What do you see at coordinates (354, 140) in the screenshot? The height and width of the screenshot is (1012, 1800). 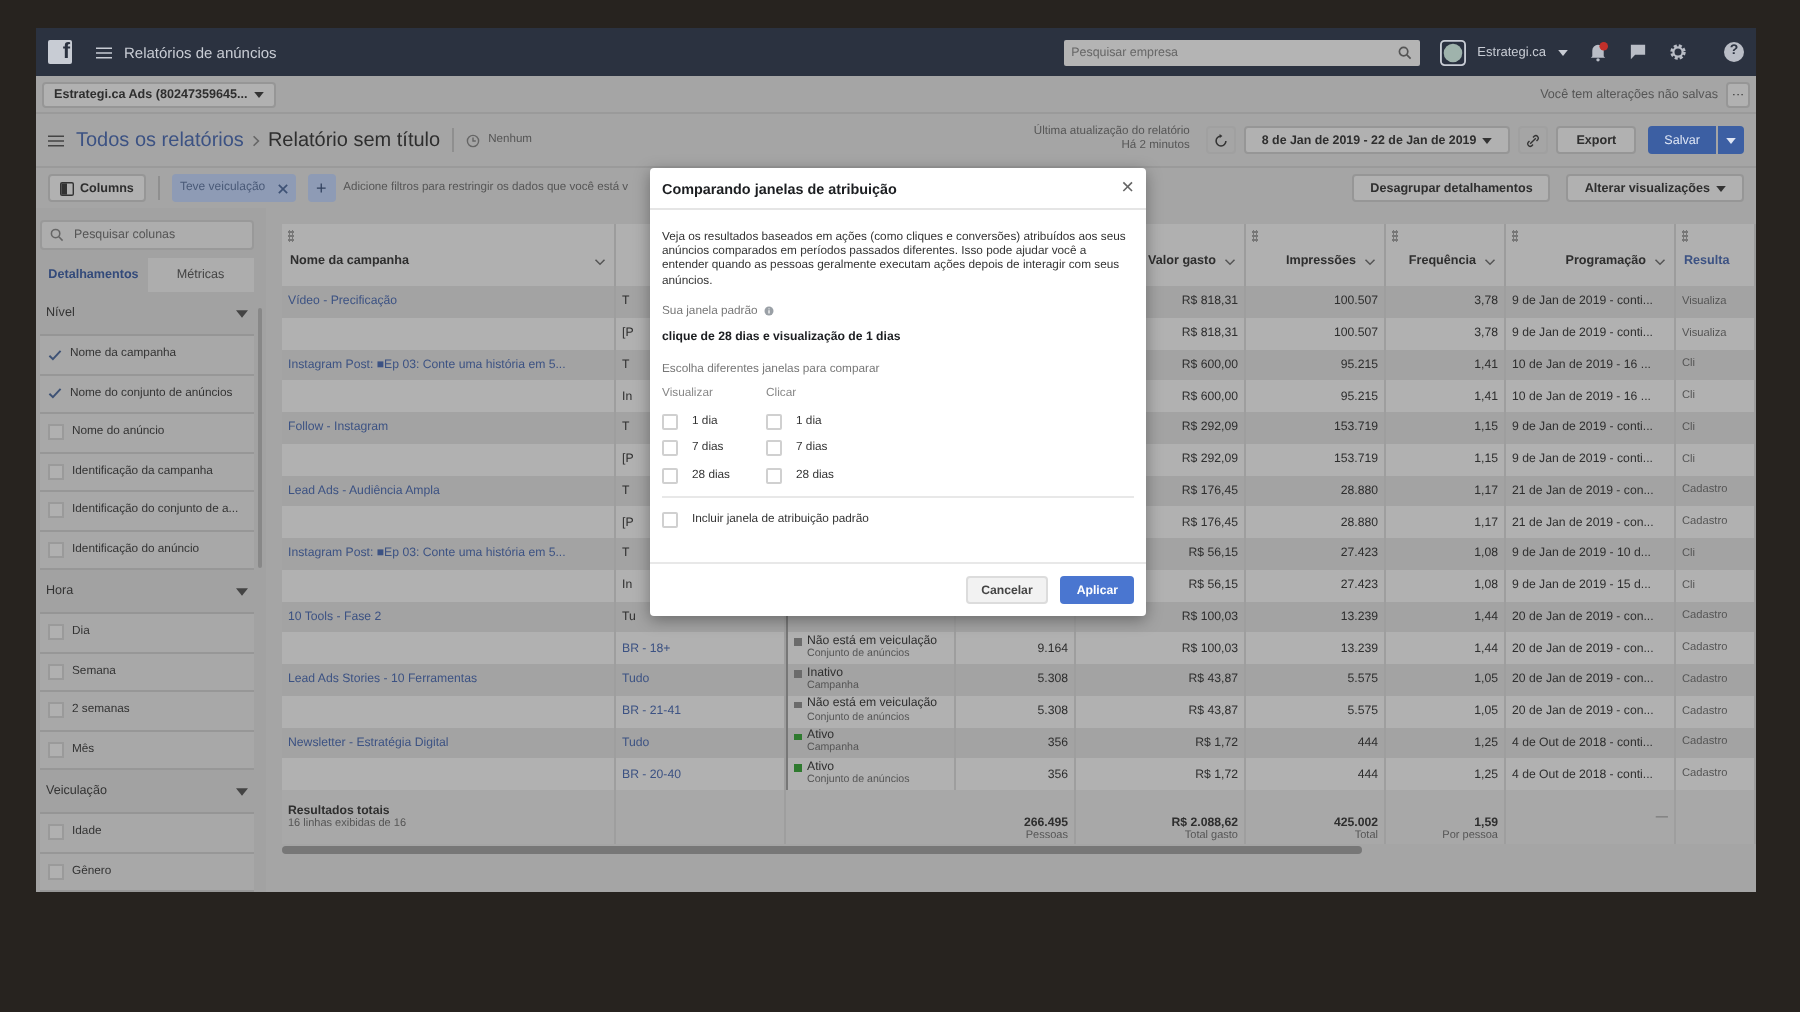 I see `report-title: Relatório sem título` at bounding box center [354, 140].